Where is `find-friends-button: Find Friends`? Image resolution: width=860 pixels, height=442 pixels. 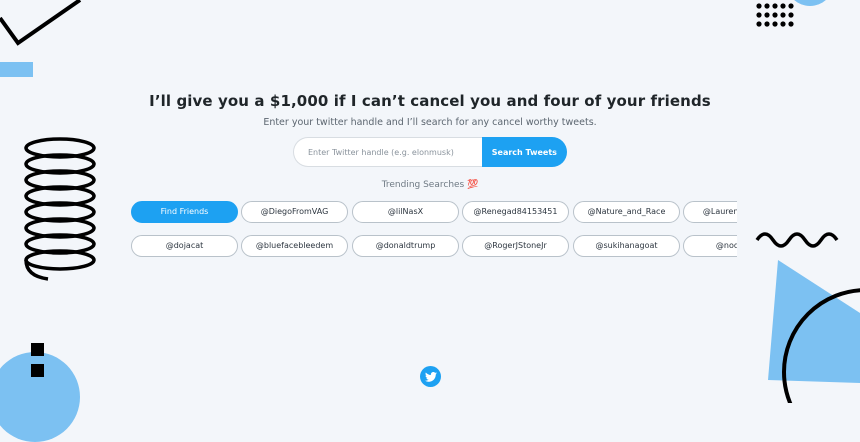 find-friends-button: Find Friends is located at coordinates (184, 212).